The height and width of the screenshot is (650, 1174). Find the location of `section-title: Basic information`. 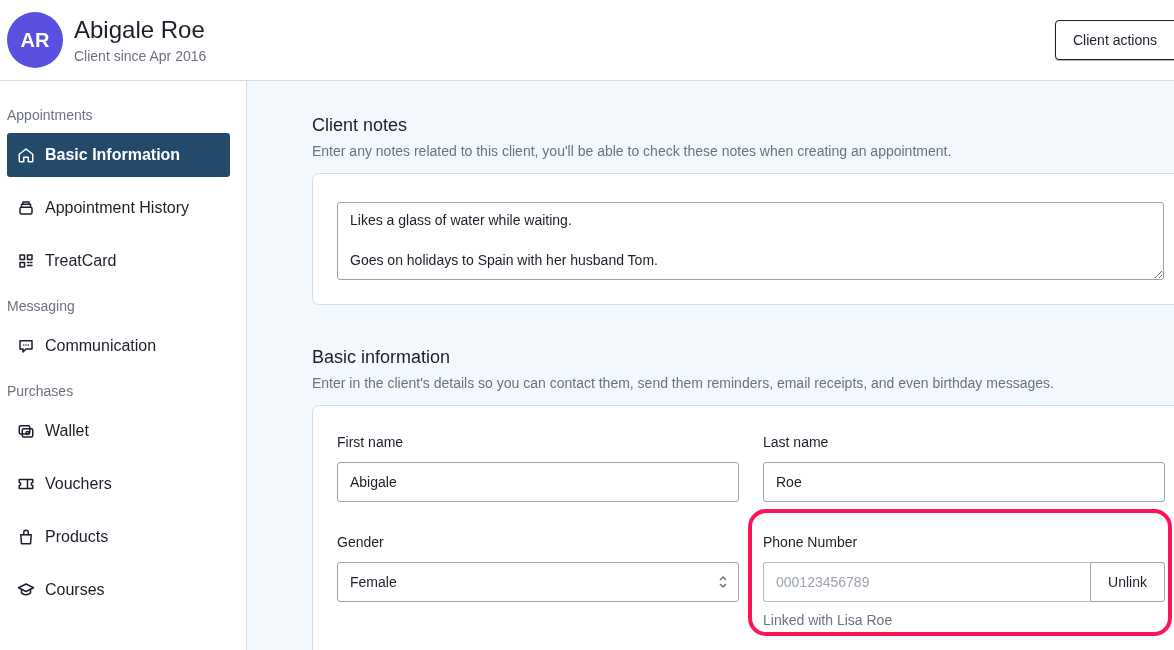

section-title: Basic information is located at coordinates (382, 358).